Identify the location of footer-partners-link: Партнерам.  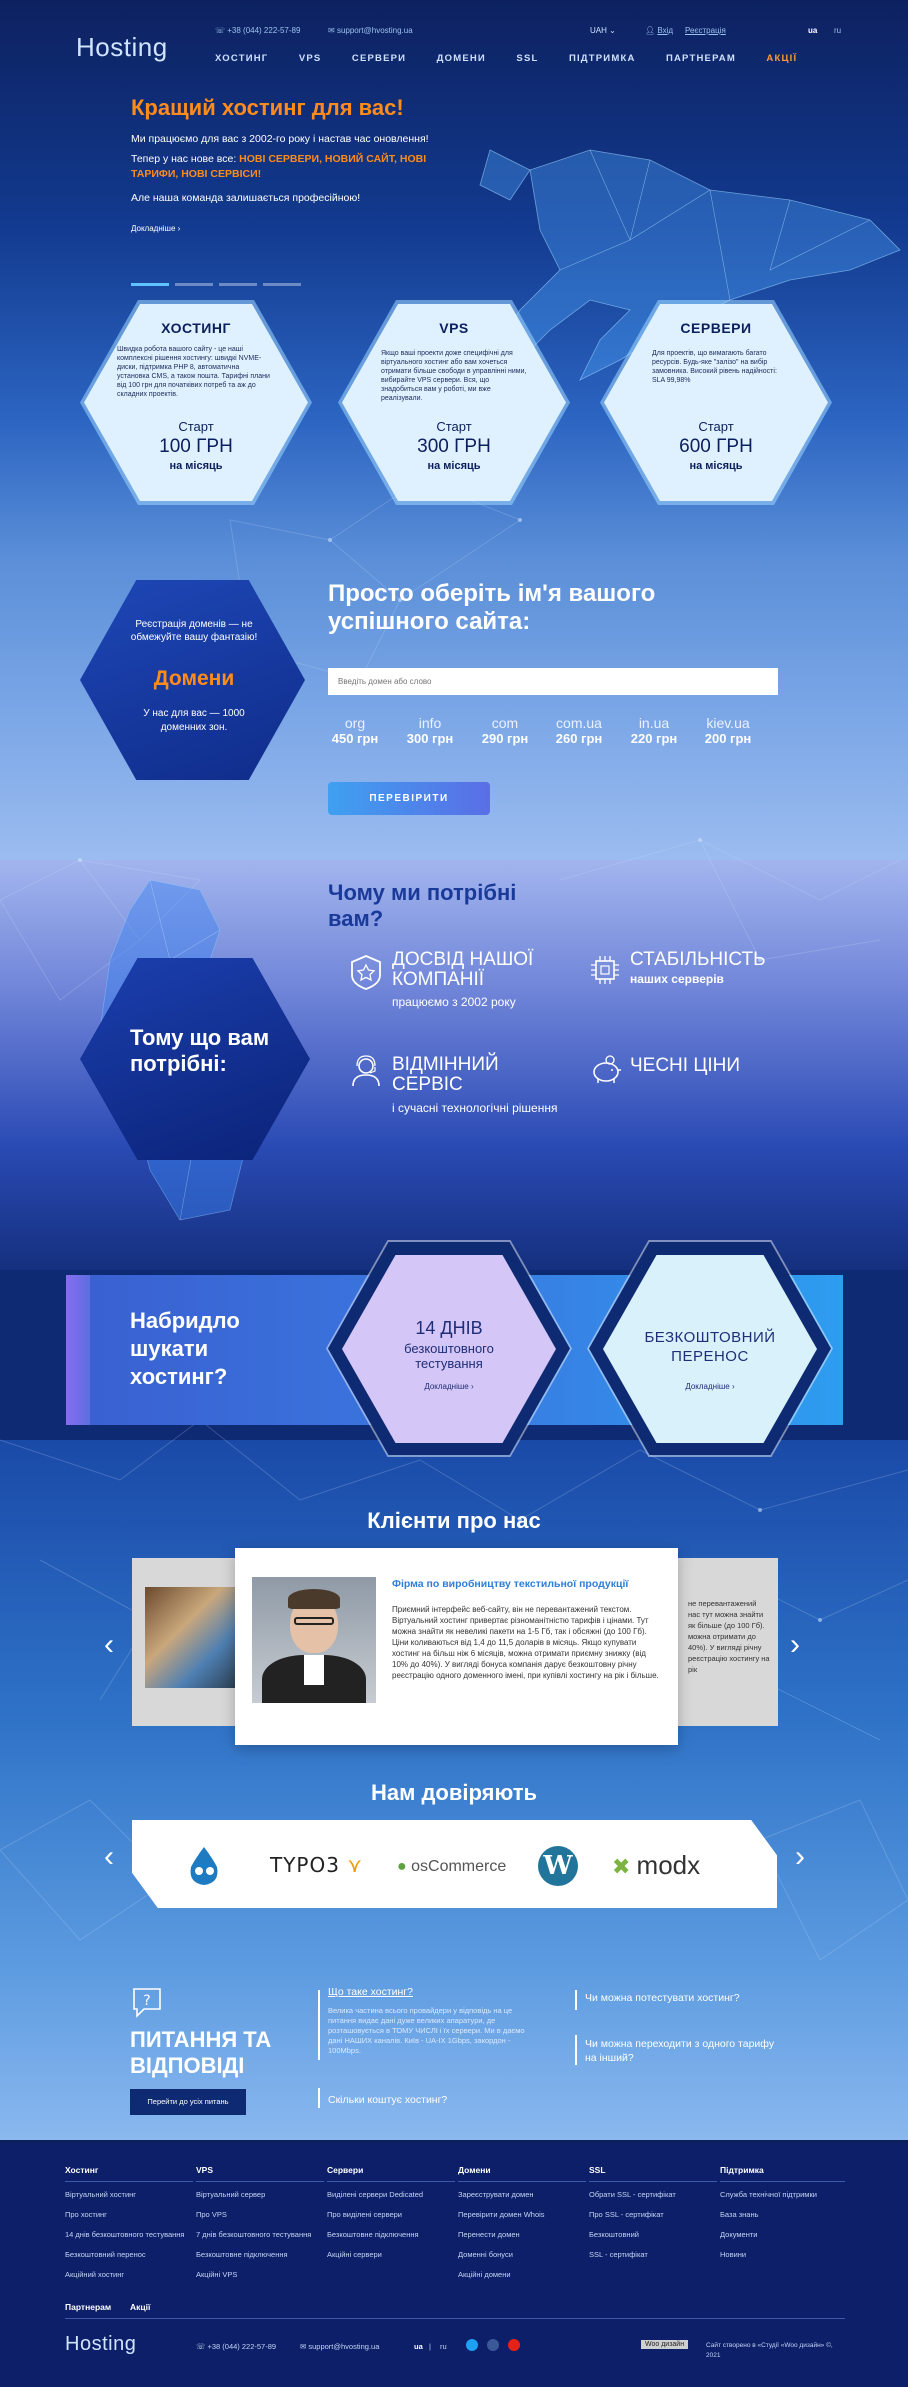
(88, 2307).